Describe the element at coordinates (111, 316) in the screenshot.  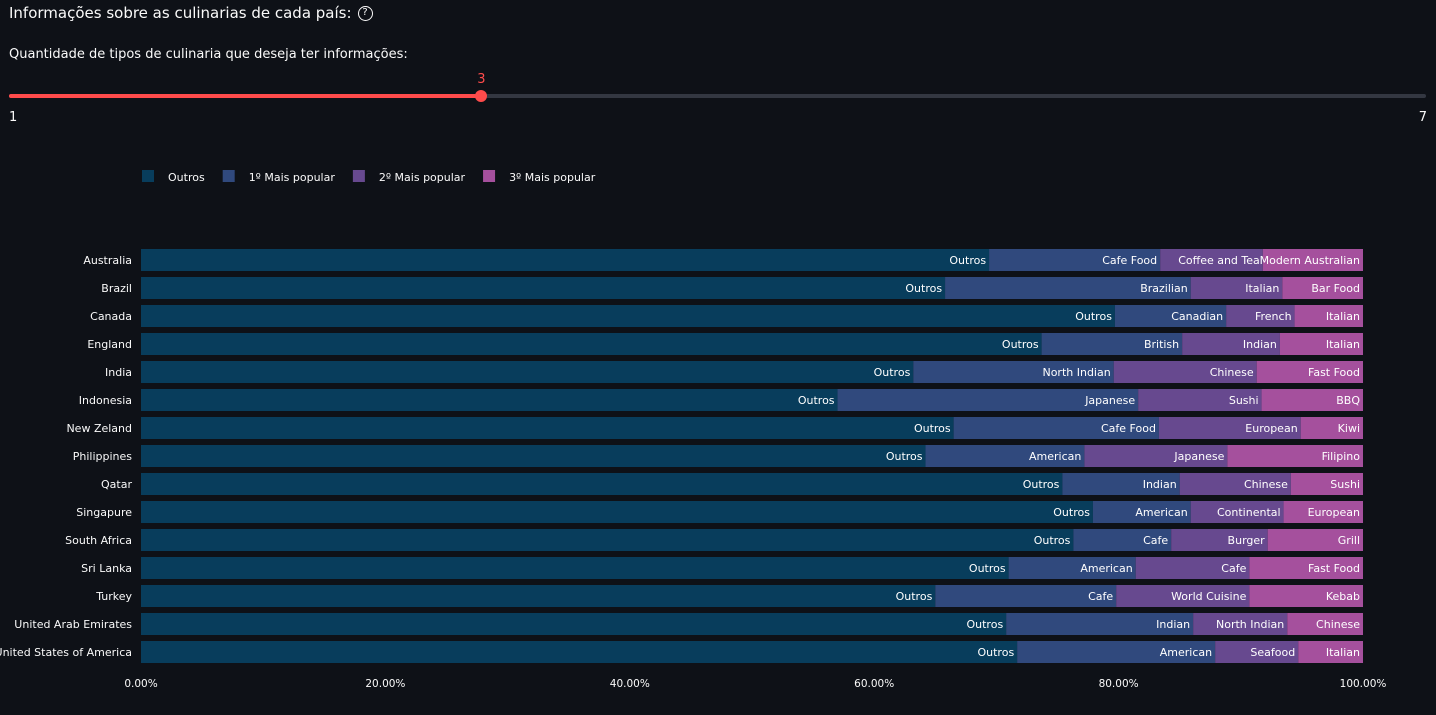
I see `category-label: Canada` at that location.